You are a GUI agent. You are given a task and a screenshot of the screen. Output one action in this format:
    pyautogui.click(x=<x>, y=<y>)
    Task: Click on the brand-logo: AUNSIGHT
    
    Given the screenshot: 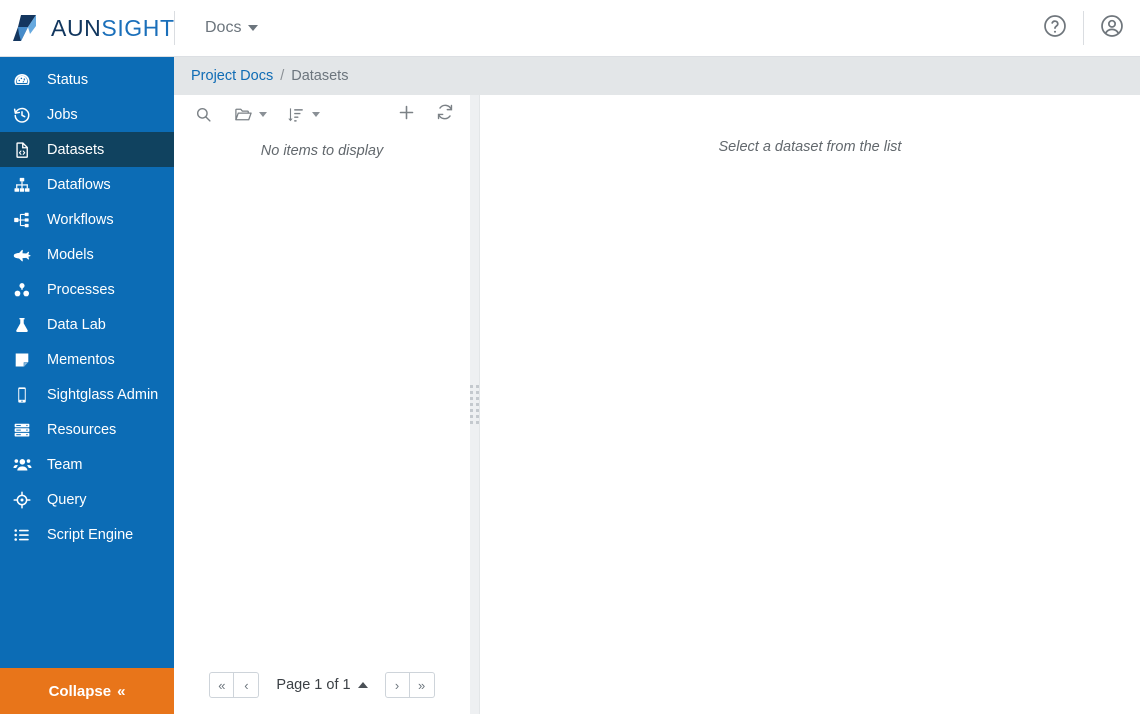 What is the action you would take?
    pyautogui.click(x=87, y=28)
    